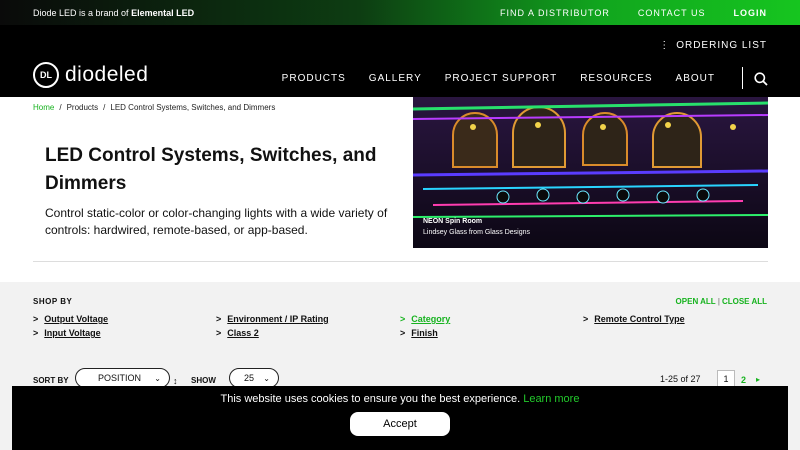 This screenshot has width=800, height=450. What do you see at coordinates (758, 379) in the screenshot?
I see `next-page-icon: ▸` at bounding box center [758, 379].